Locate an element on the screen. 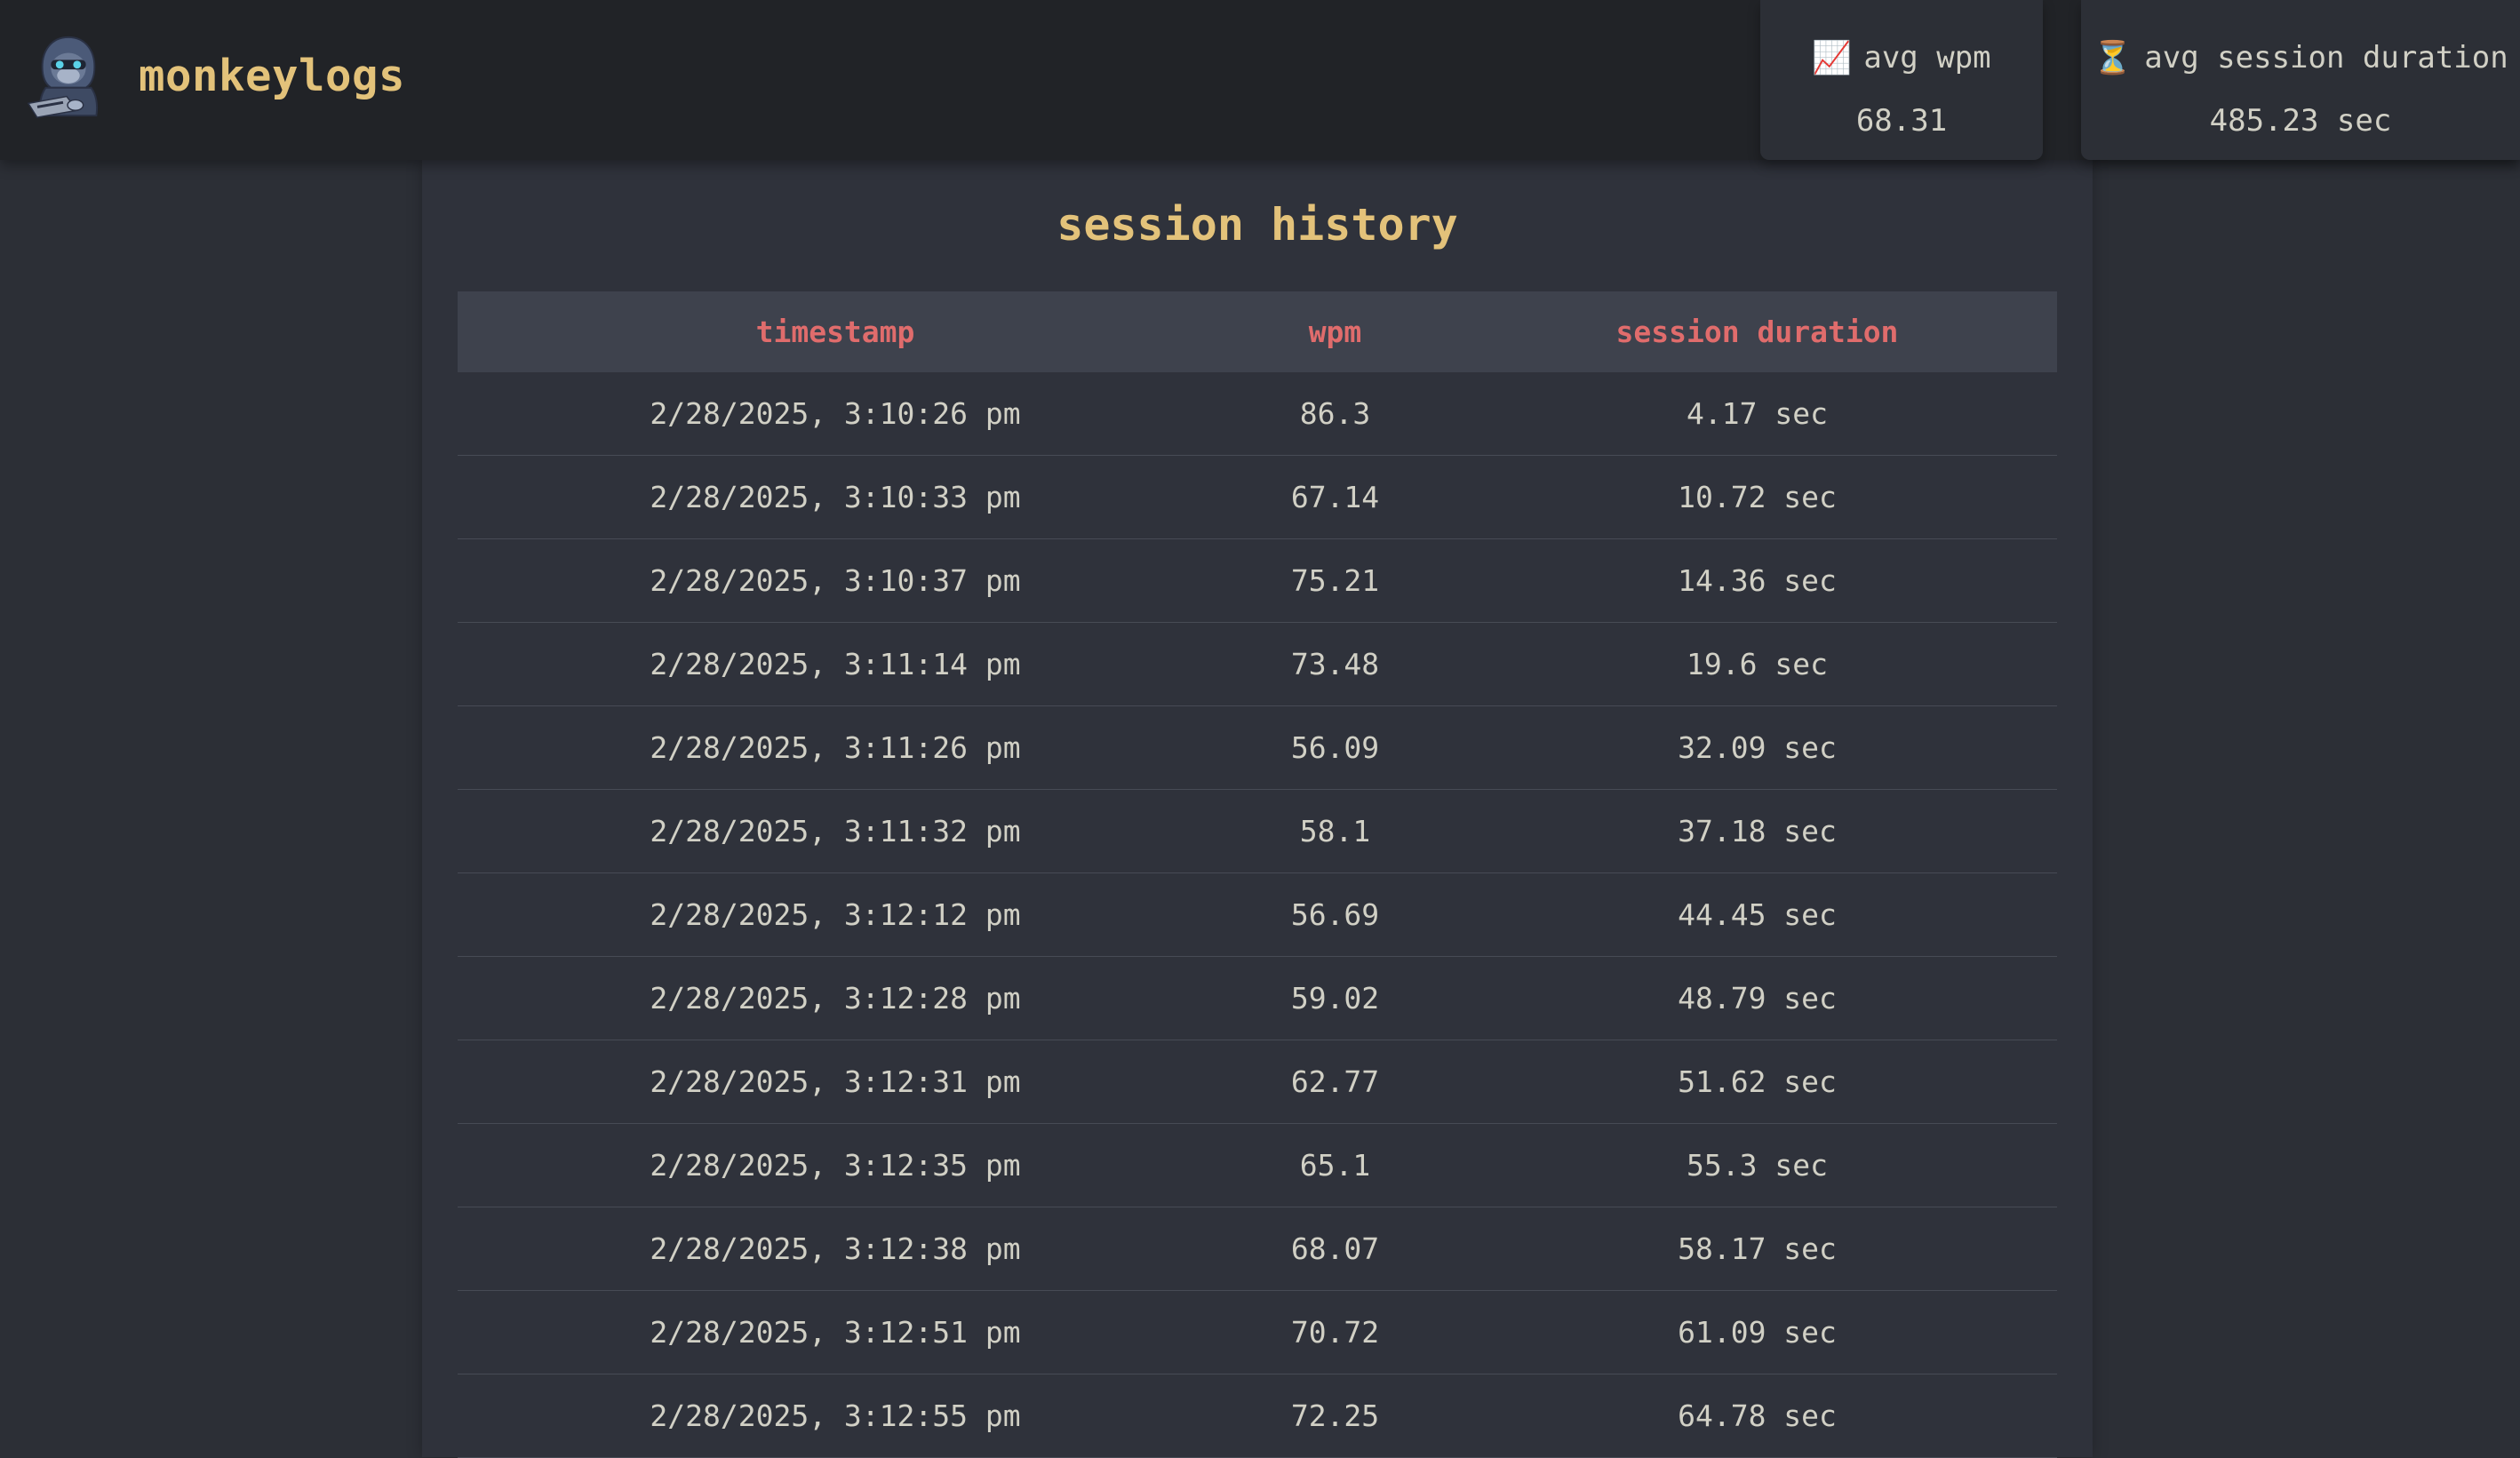 This screenshot has width=2520, height=1458. monkey-hacker-logo-icon is located at coordinates (63, 77).